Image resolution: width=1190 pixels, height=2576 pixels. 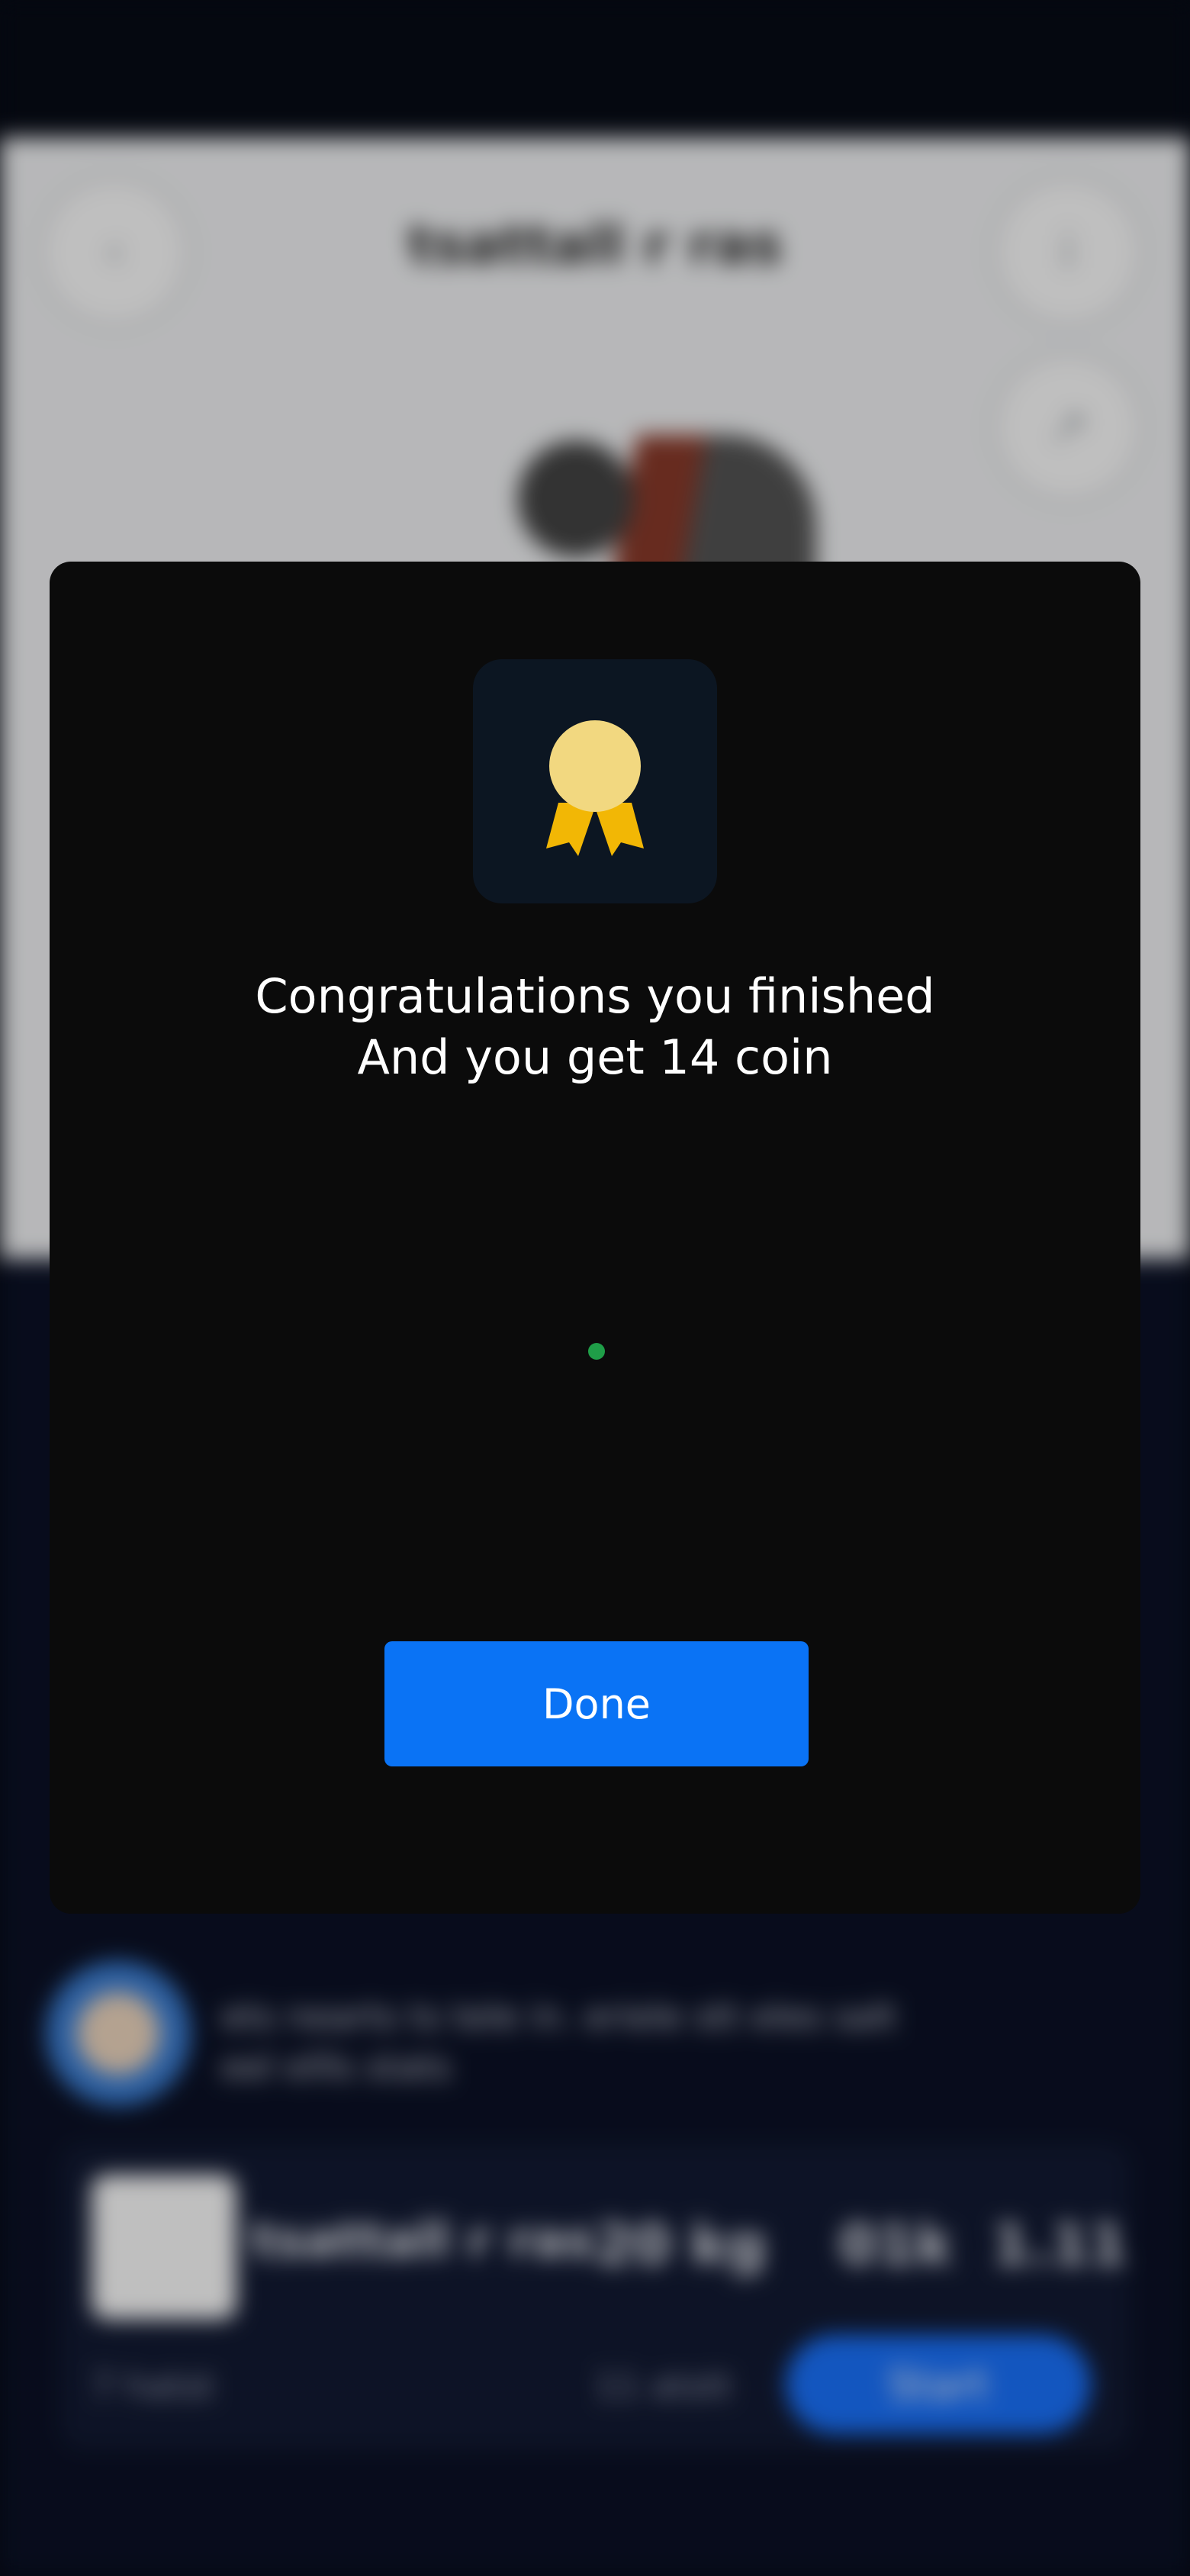 I want to click on done-button: Done, so click(x=596, y=1703).